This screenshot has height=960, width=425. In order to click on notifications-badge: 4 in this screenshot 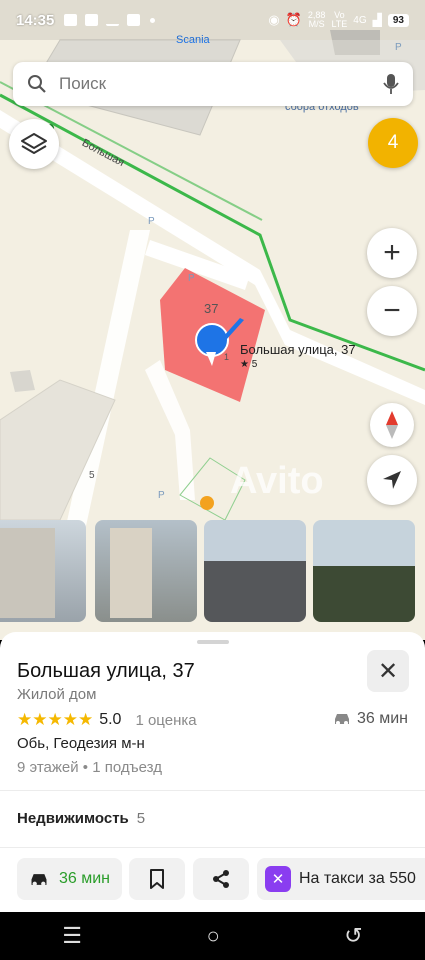, I will do `click(393, 143)`.